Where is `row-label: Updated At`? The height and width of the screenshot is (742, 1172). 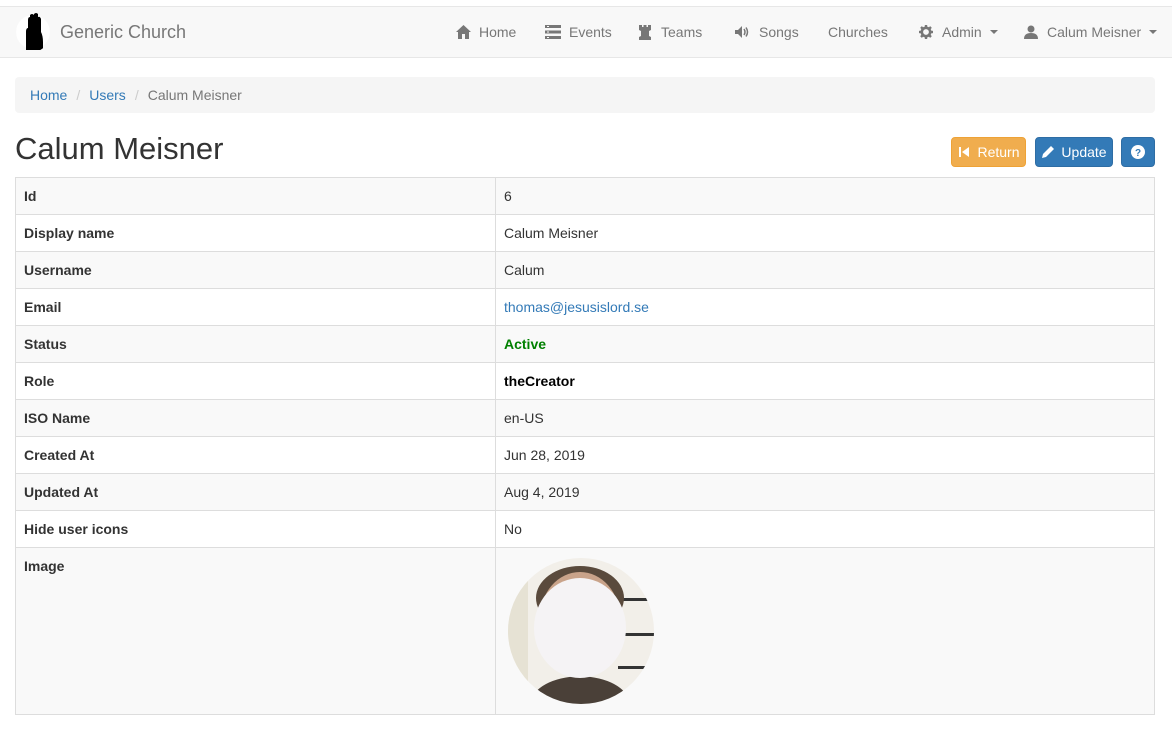
row-label: Updated At is located at coordinates (255, 492).